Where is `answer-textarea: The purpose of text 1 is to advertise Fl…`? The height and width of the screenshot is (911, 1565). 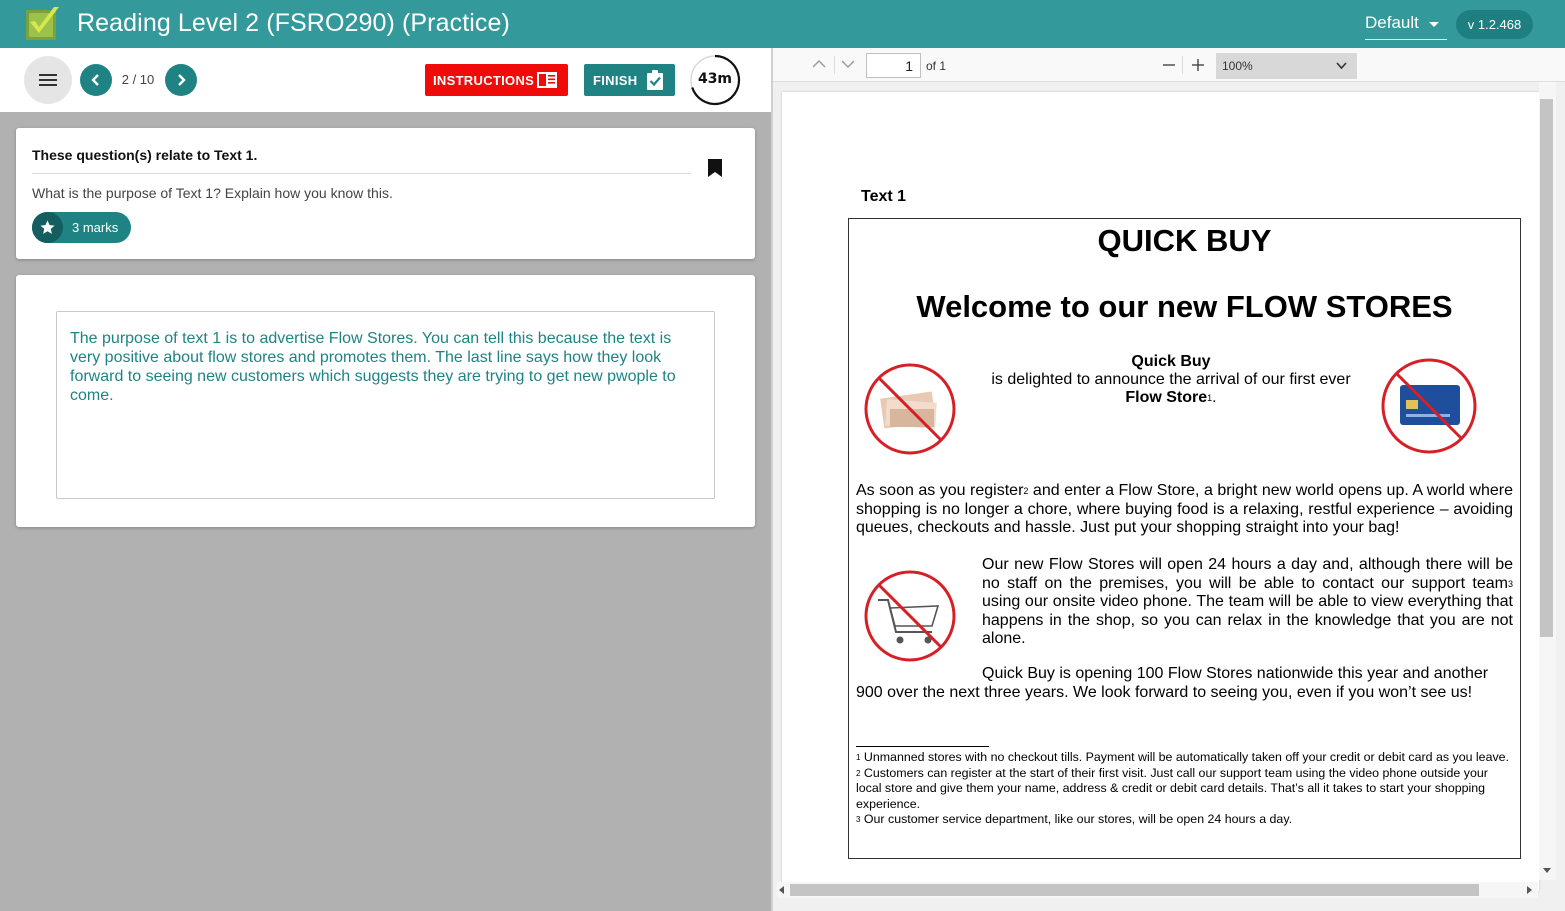 answer-textarea: The purpose of text 1 is to advertise Fl… is located at coordinates (385, 405).